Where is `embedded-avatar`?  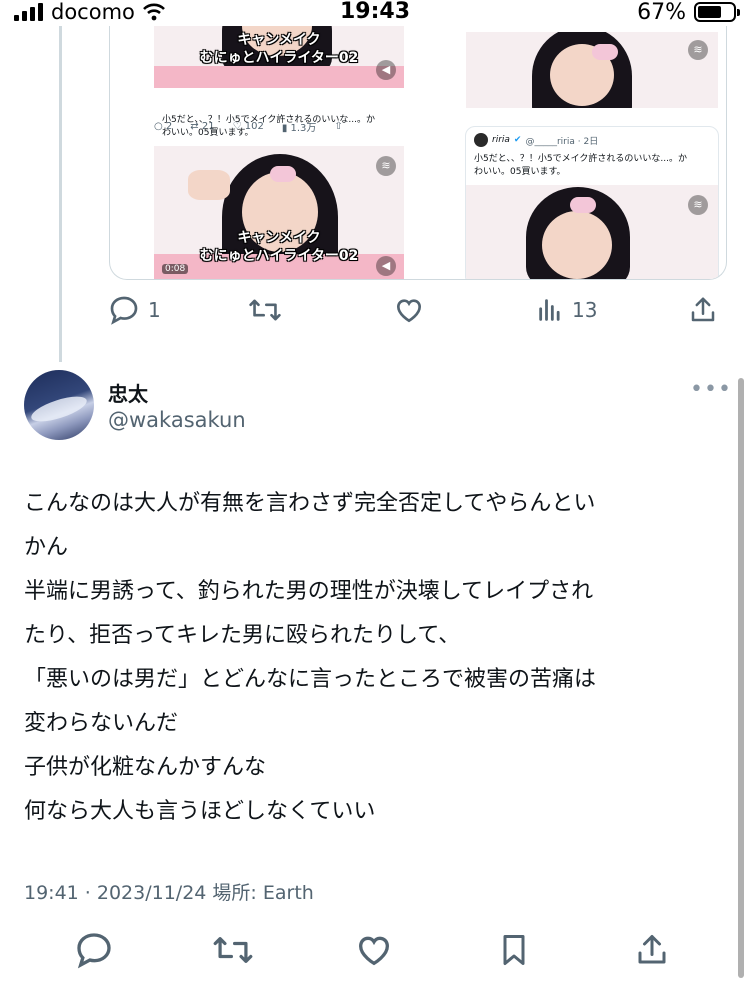
embedded-avatar is located at coordinates (481, 140).